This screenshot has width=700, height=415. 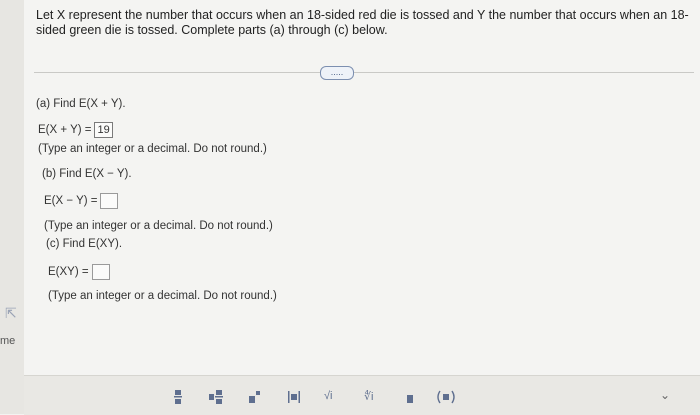 I want to click on part-a-answer-row: E(X + Y) = 19, so click(x=75, y=130).